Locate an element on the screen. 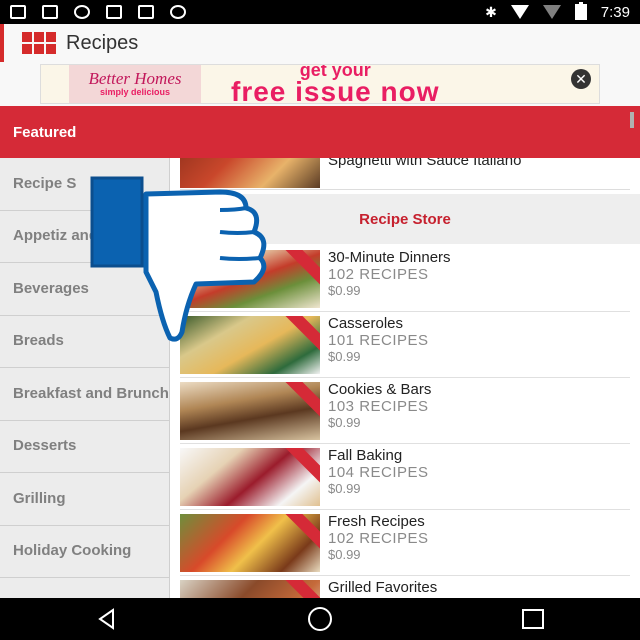  facebook-icon is located at coordinates (18, 12).